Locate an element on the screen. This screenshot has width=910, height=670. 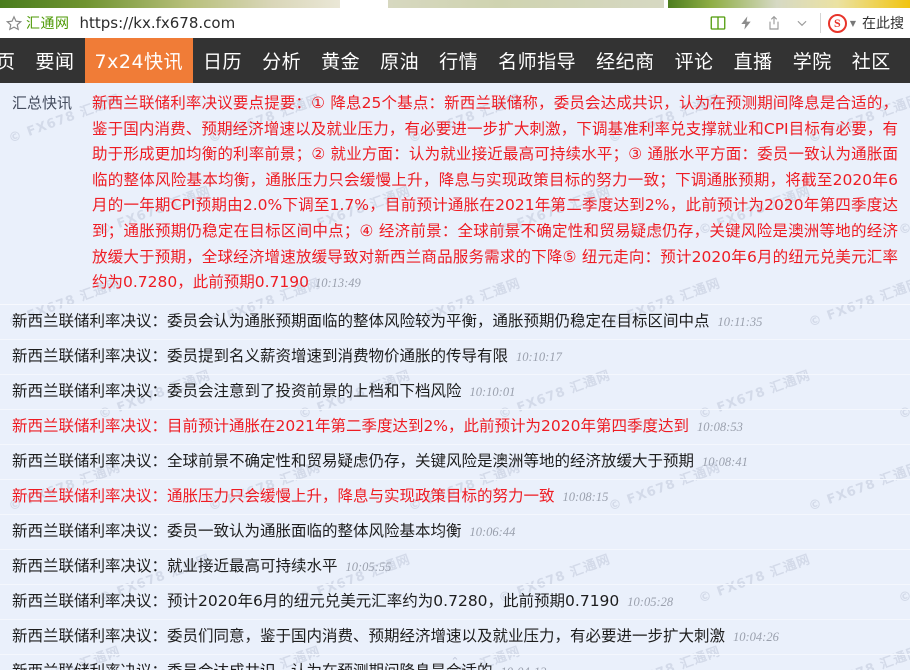
nav-item-2: 7x24快讯 is located at coordinates (139, 60).